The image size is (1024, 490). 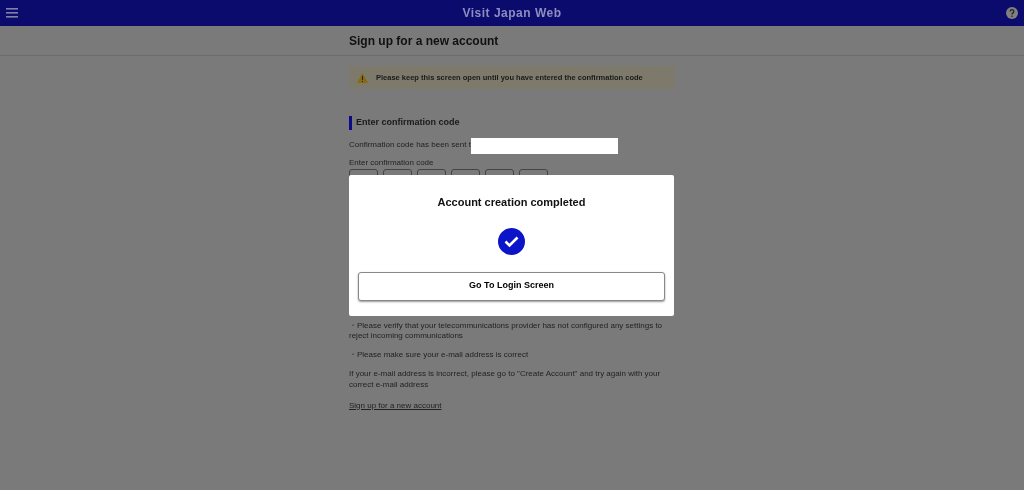 What do you see at coordinates (512, 13) in the screenshot?
I see `site-title: Visit Japan Web` at bounding box center [512, 13].